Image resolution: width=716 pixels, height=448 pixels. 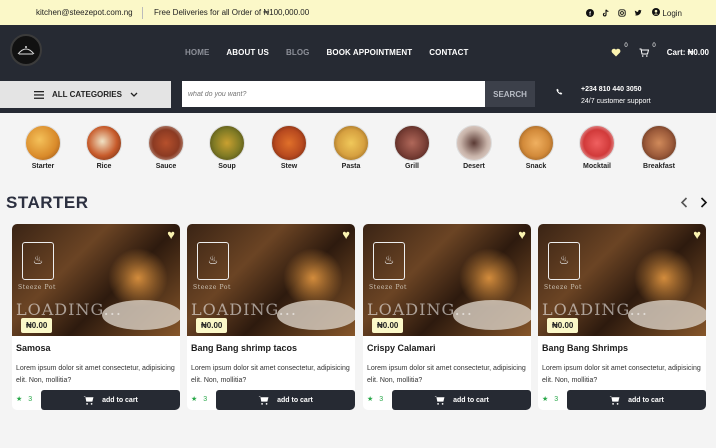 What do you see at coordinates (474, 147) in the screenshot?
I see `category-desert: Desert` at bounding box center [474, 147].